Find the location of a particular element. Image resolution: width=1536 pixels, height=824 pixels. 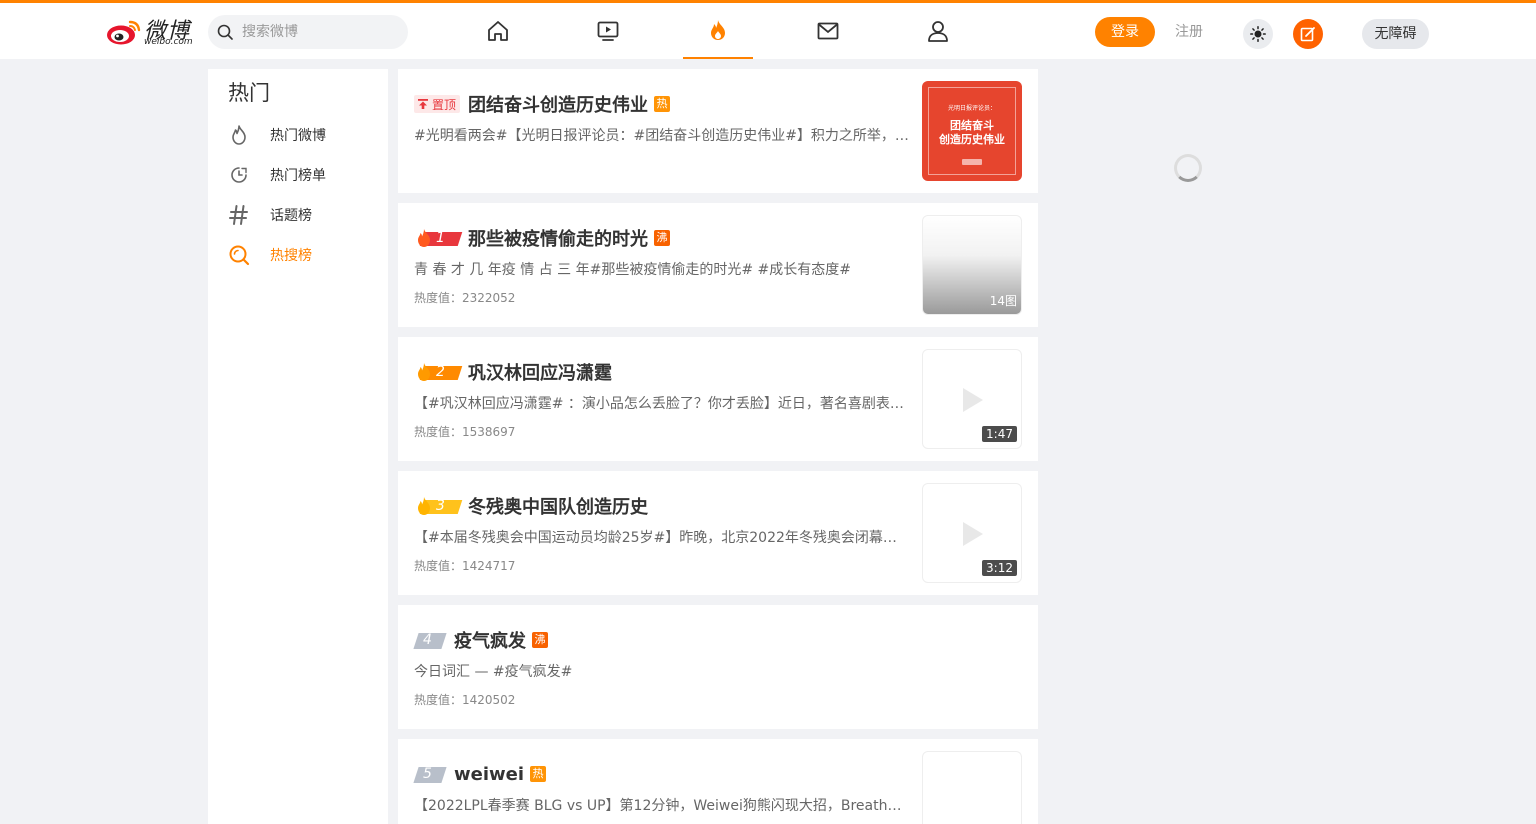

nav-tab-profile is located at coordinates (938, 31).